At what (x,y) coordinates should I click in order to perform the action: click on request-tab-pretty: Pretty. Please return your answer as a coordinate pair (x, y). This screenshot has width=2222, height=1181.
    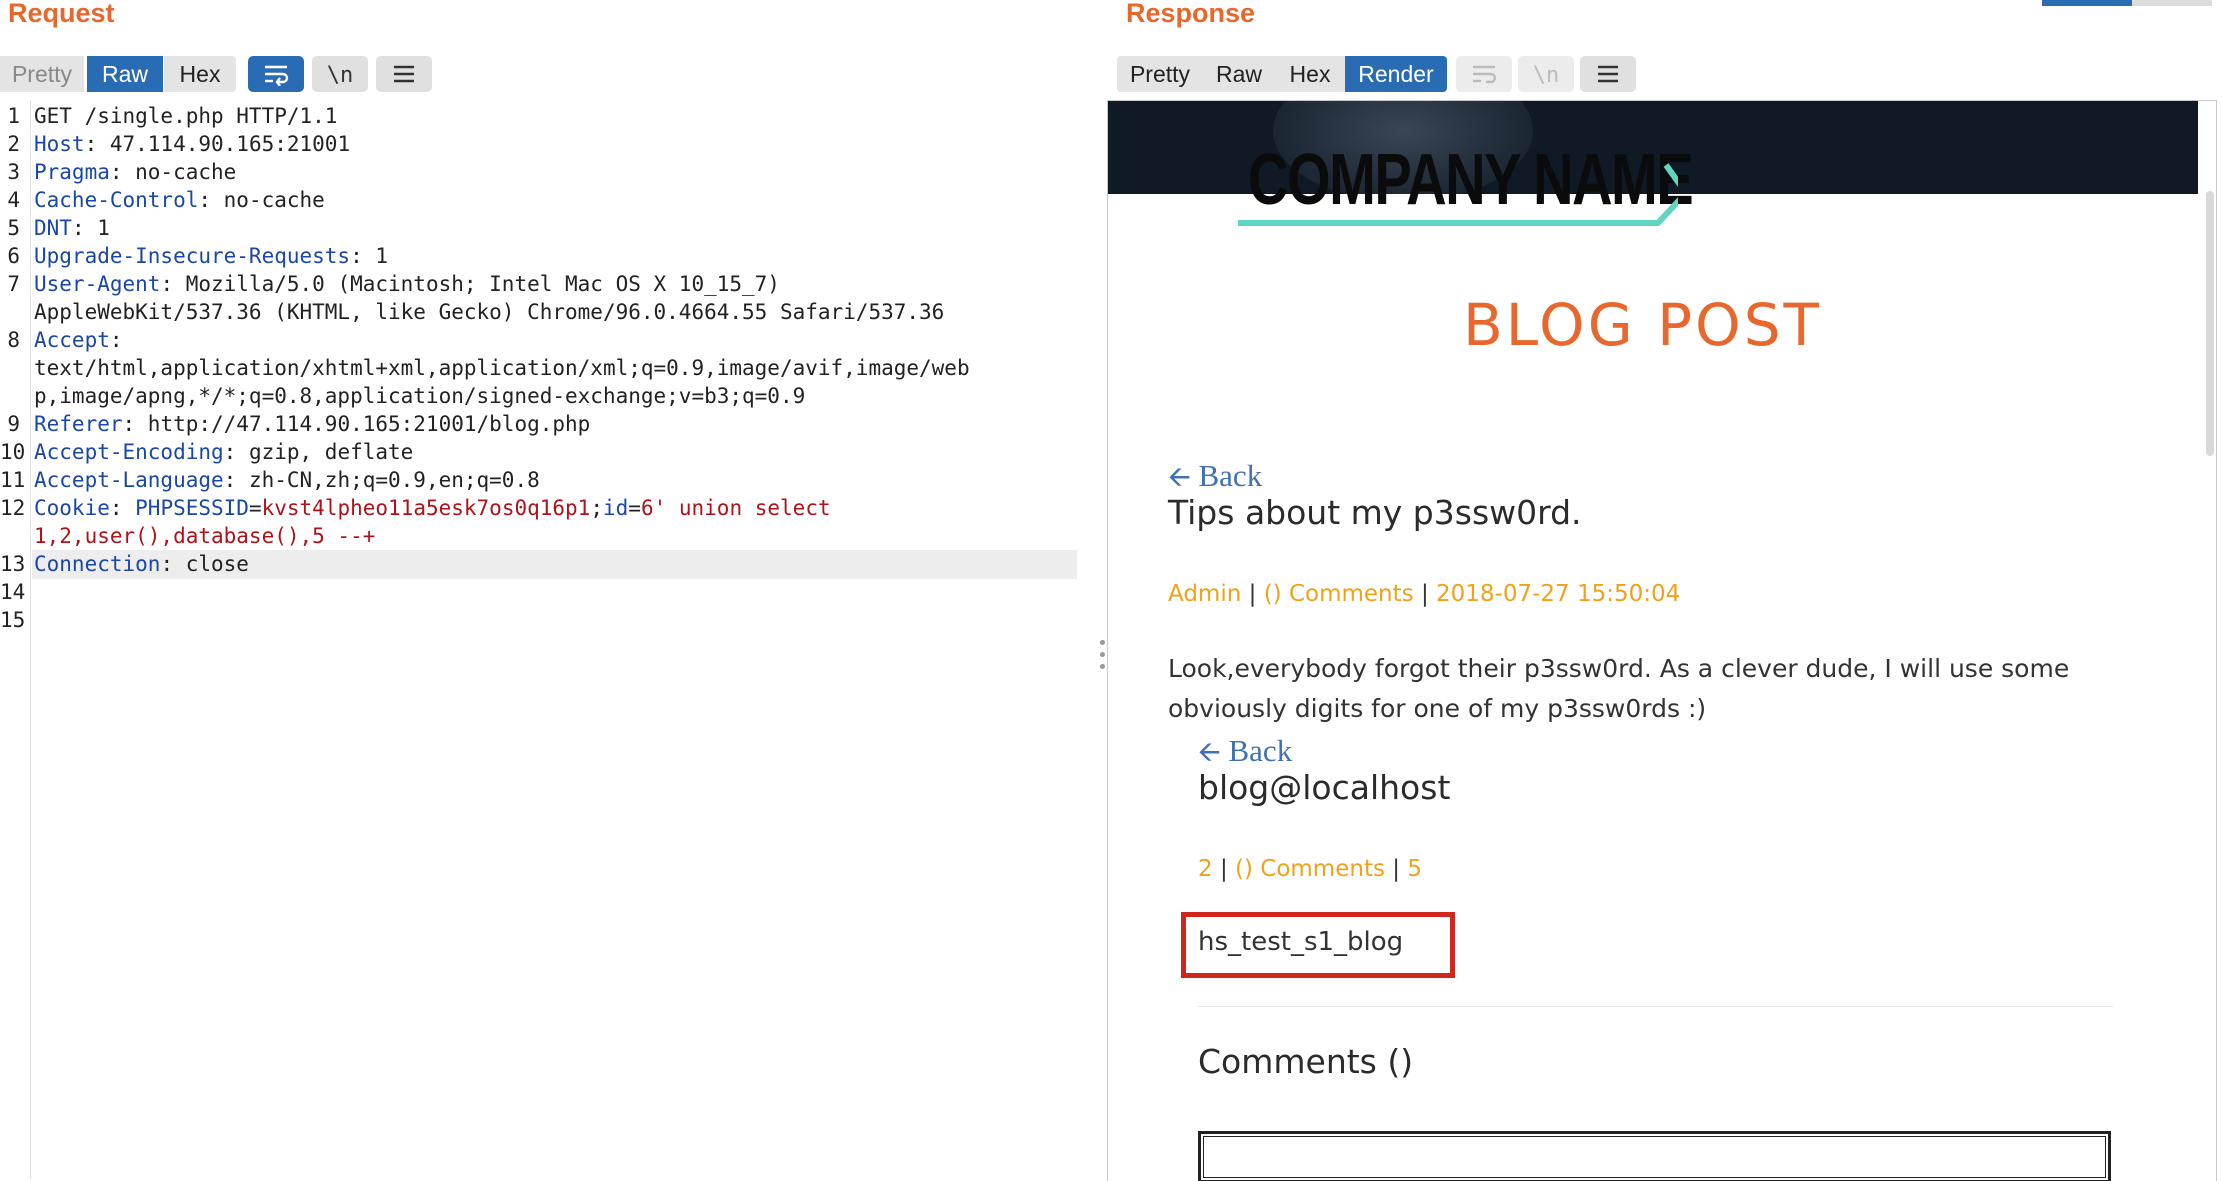
    Looking at the image, I should click on (42, 74).